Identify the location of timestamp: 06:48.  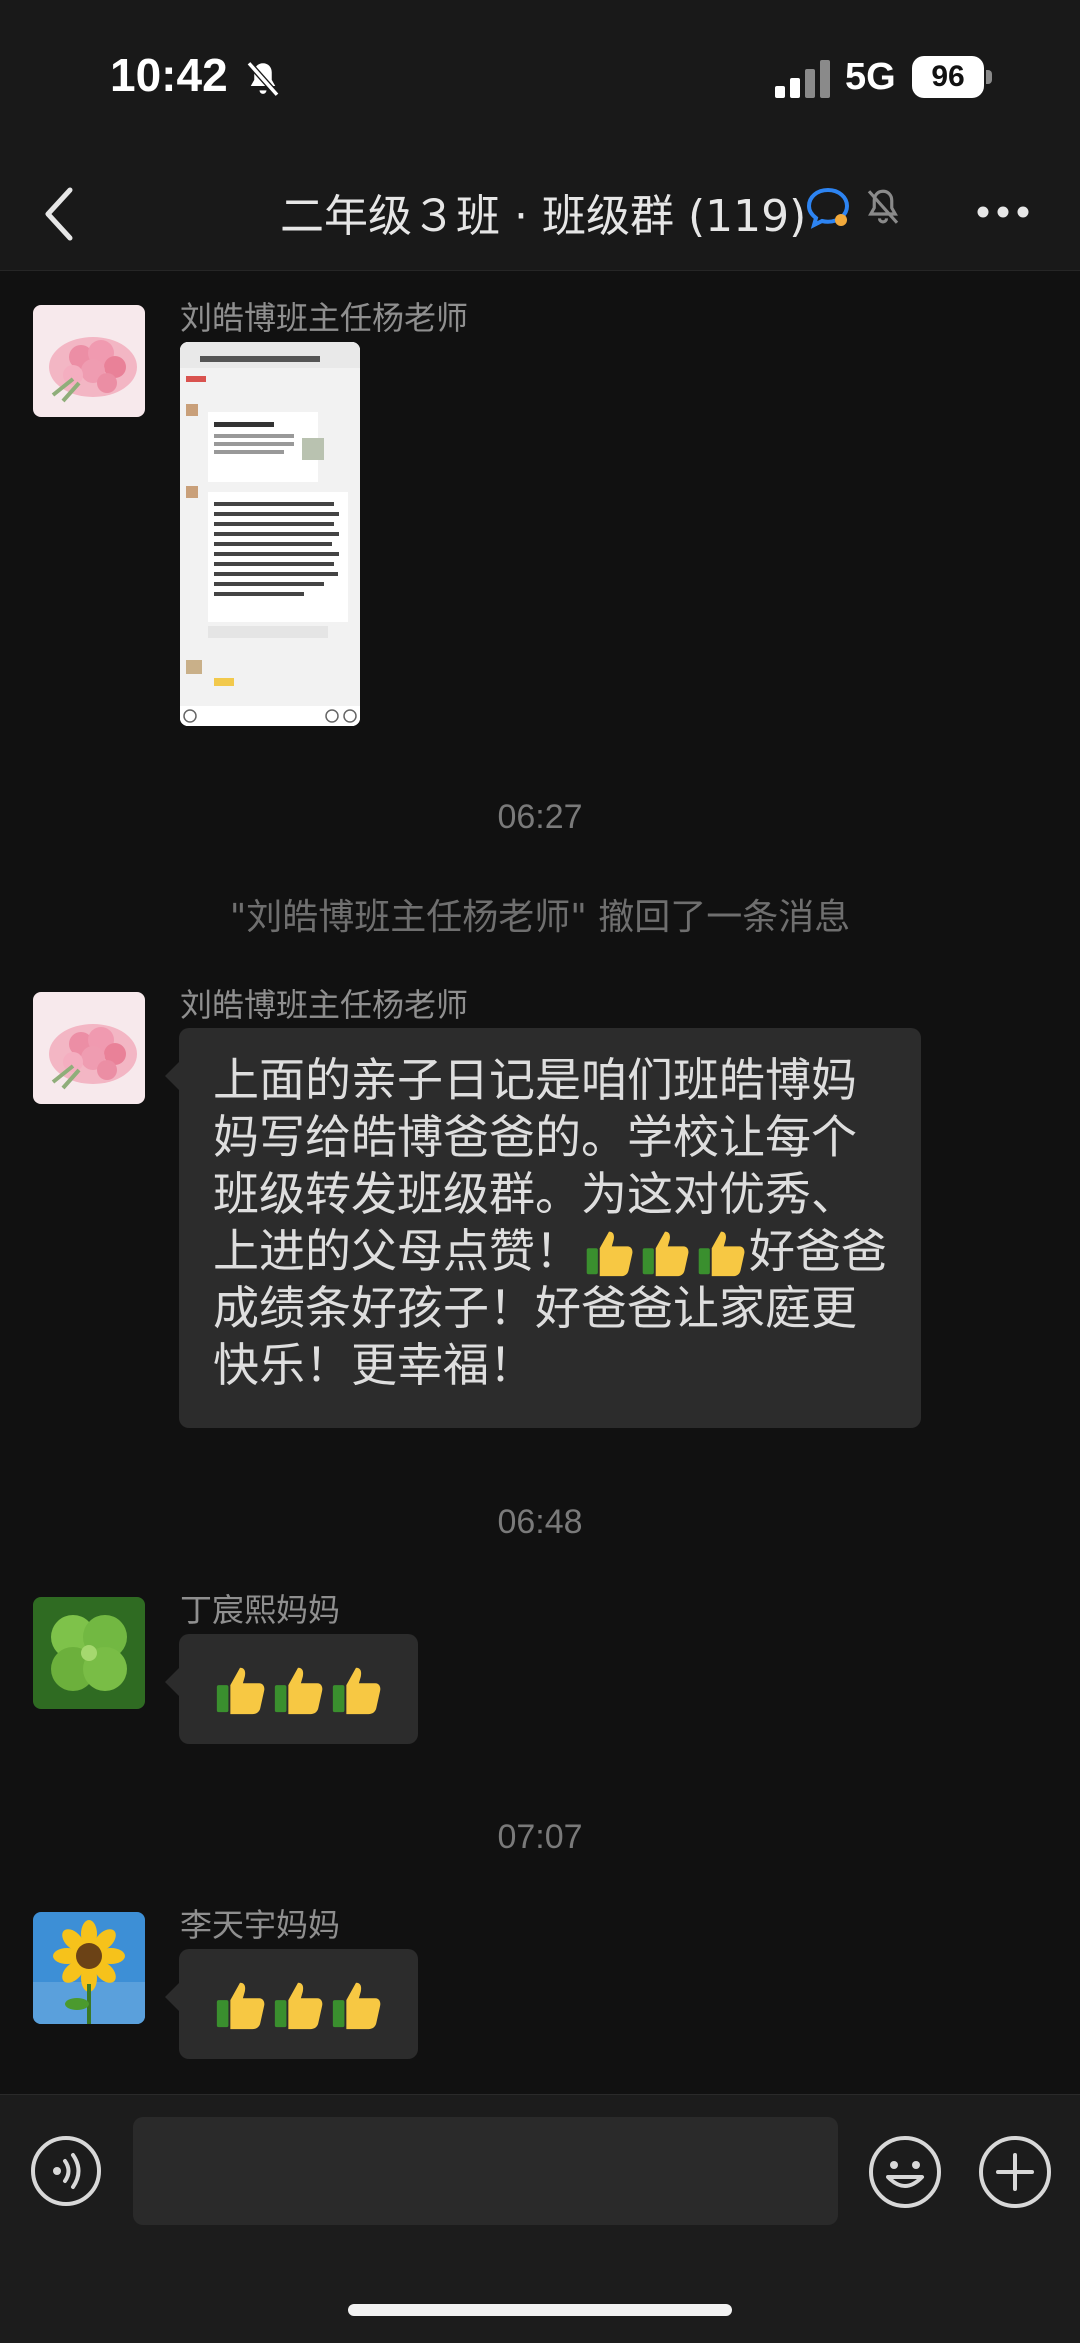
(540, 1522).